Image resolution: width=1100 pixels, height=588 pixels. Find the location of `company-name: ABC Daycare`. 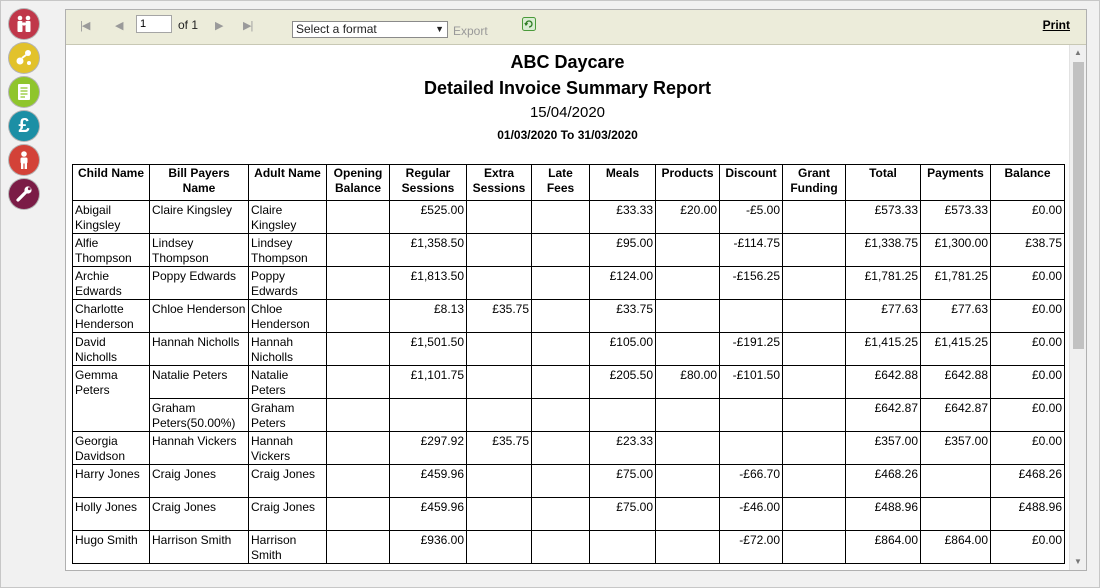

company-name: ABC Daycare is located at coordinates (567, 62).